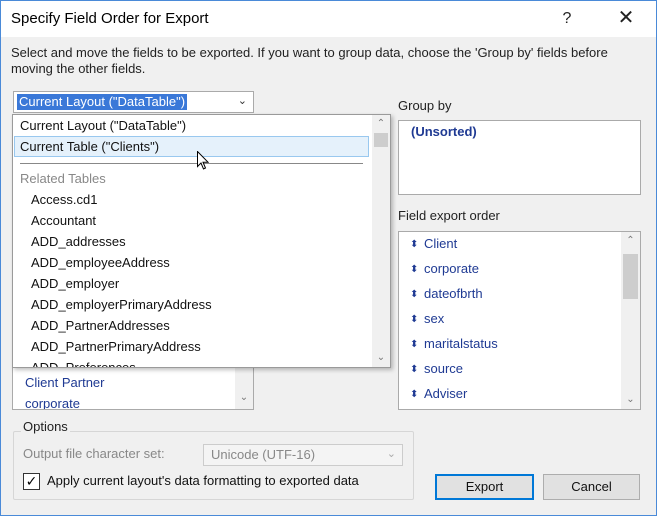 This screenshot has width=657, height=516. Describe the element at coordinates (519, 157) in the screenshot. I see `group-by-list: (Unsorted)` at that location.